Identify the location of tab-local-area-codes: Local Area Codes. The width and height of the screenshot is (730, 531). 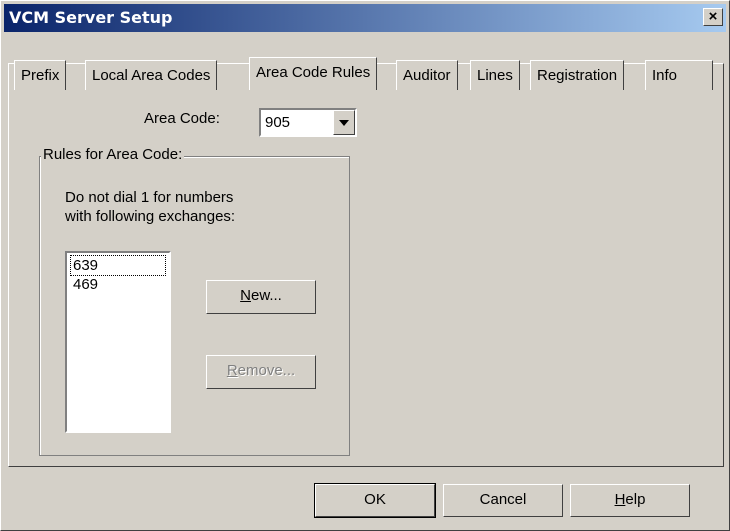
(151, 75).